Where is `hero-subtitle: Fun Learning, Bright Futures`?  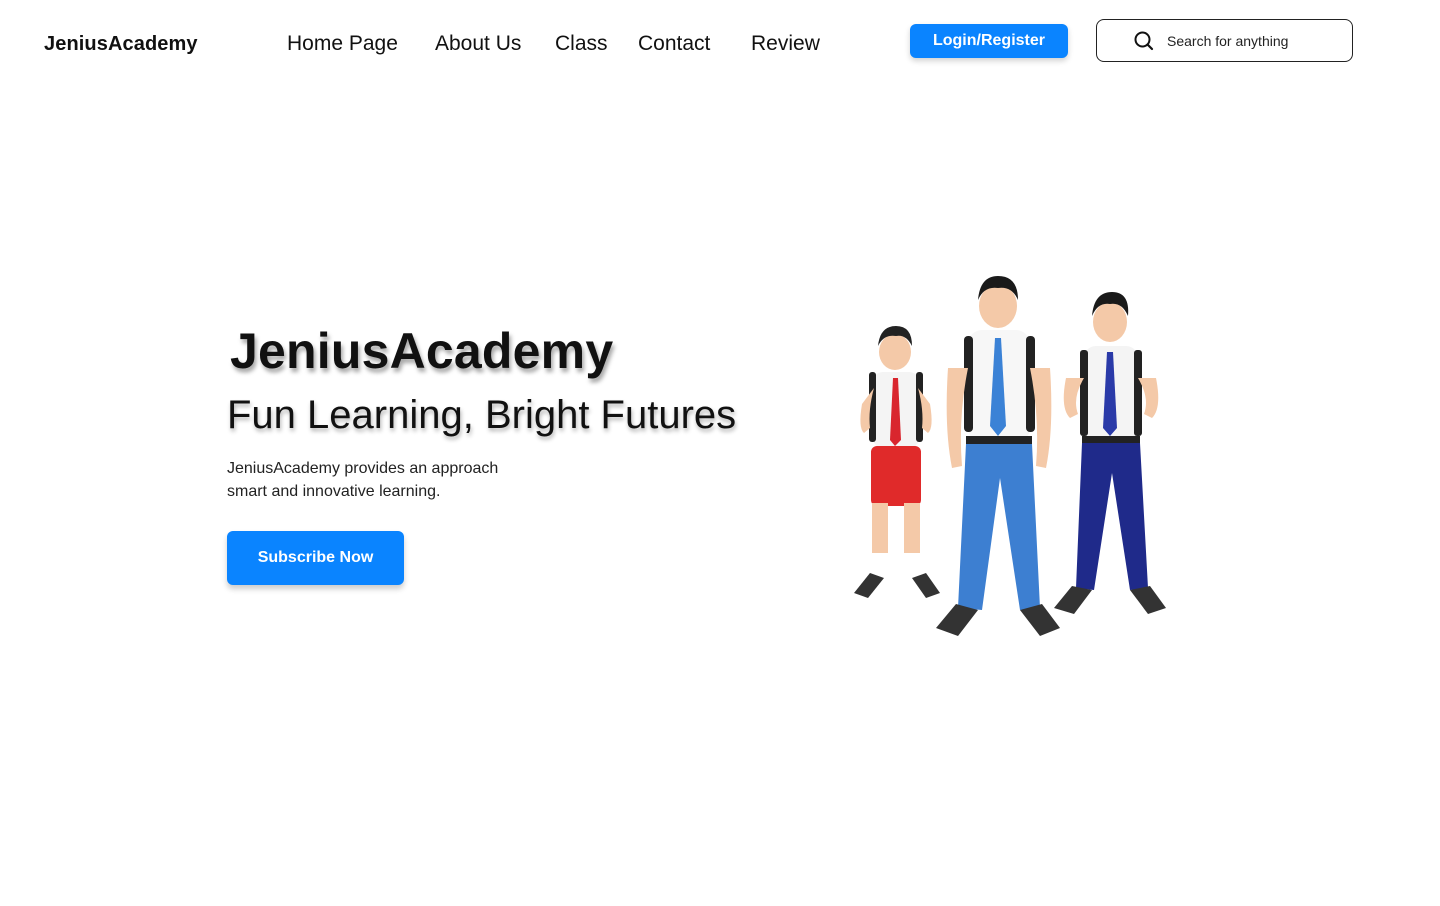 hero-subtitle: Fun Learning, Bright Futures is located at coordinates (482, 415).